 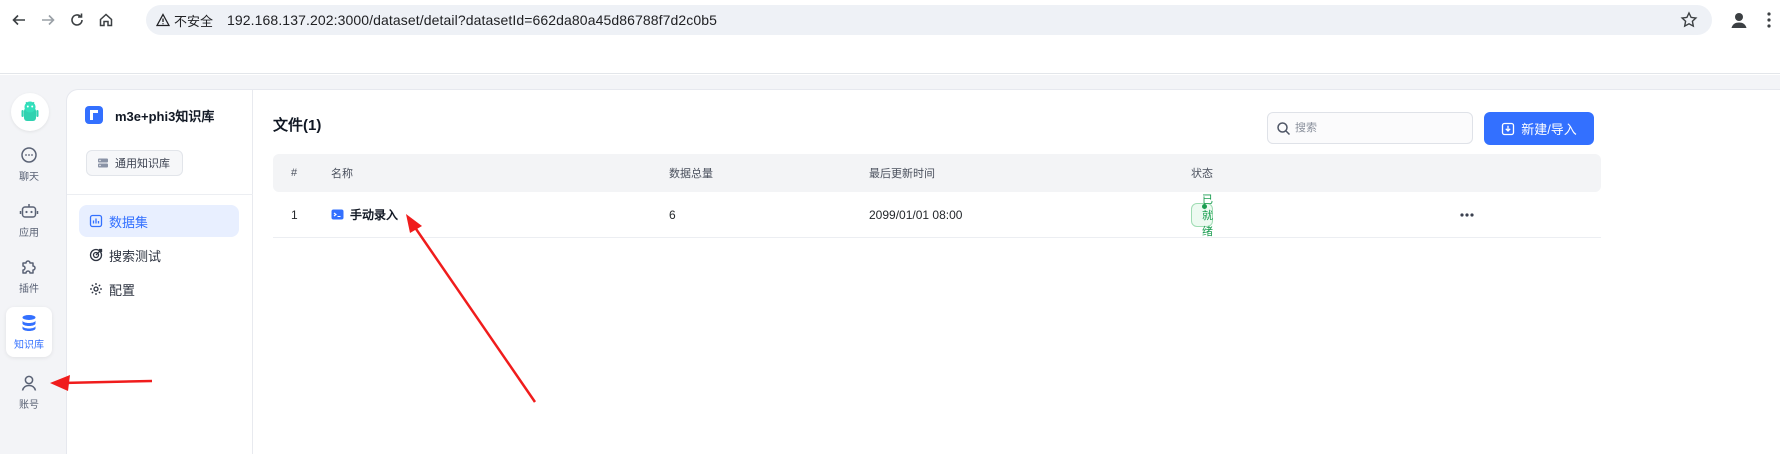 I want to click on new-import-label: 新建/导入, so click(x=1549, y=129).